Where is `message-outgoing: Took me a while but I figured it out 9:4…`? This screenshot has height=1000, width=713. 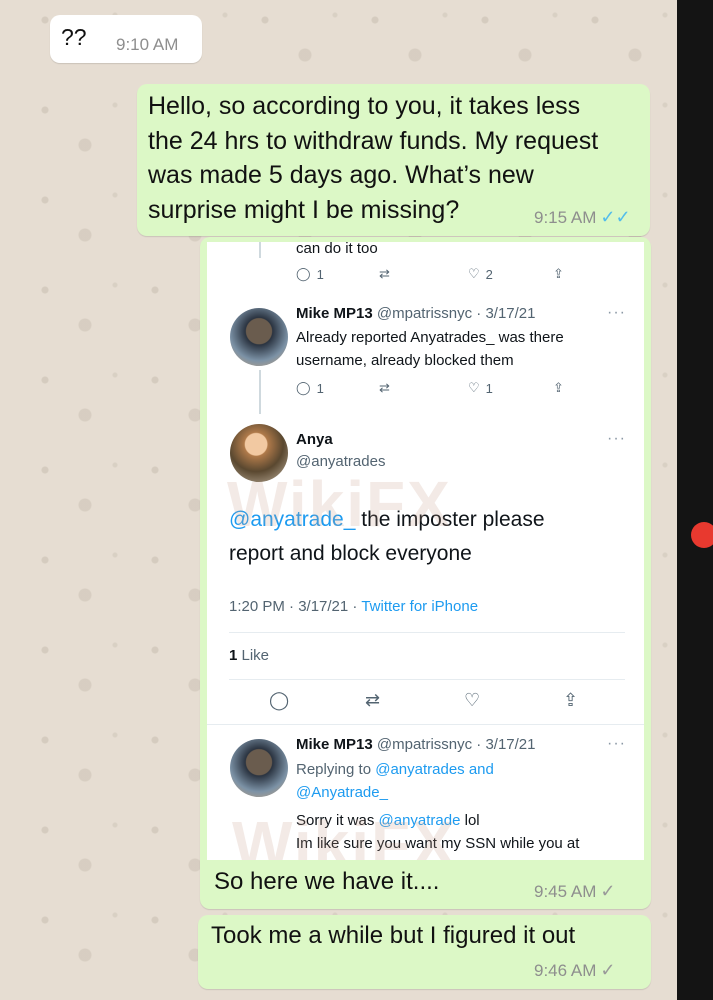 message-outgoing: Took me a while but I figured it out 9:4… is located at coordinates (424, 952).